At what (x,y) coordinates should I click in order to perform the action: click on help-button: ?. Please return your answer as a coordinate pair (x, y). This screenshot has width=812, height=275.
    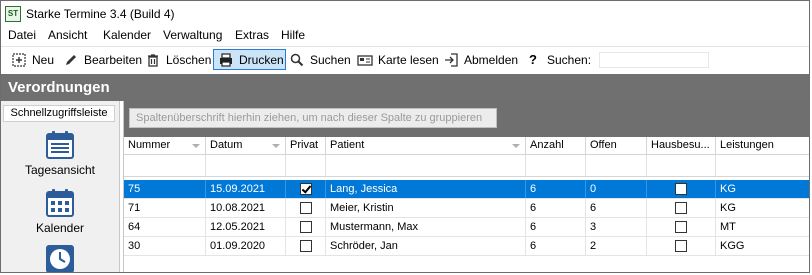
    Looking at the image, I should click on (533, 59).